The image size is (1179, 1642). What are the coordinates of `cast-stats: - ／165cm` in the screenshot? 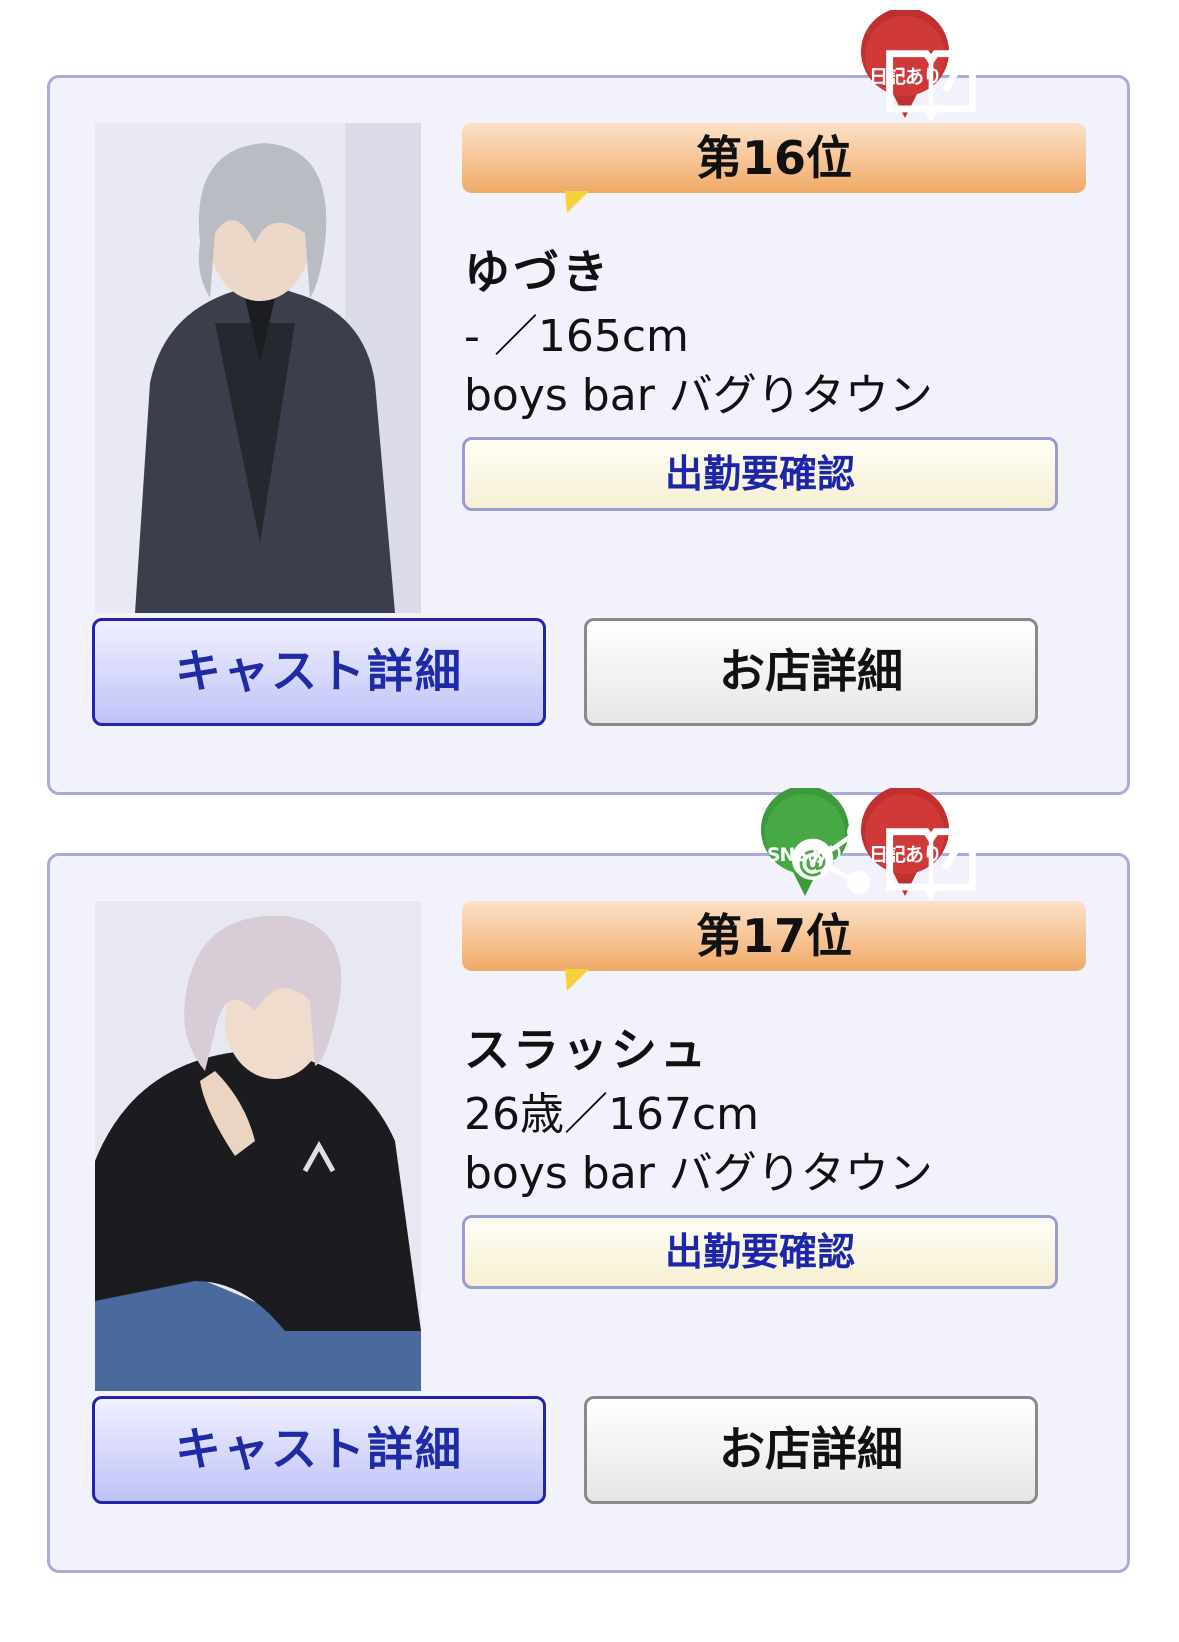 It's located at (576, 336).